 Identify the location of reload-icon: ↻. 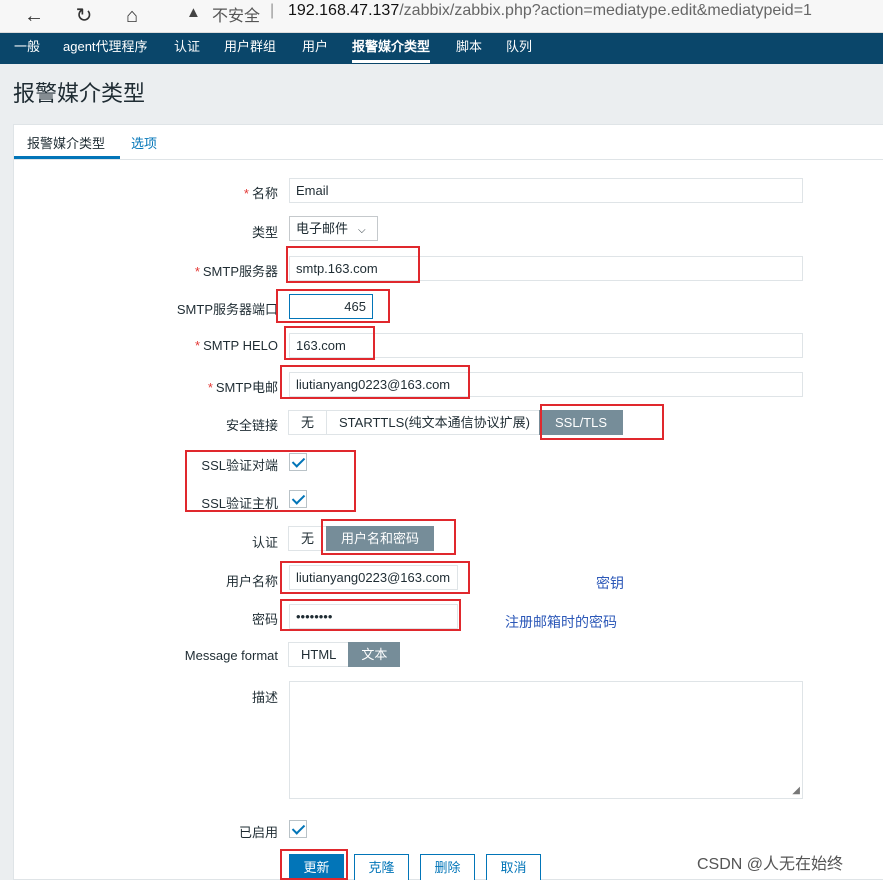
(84, 16).